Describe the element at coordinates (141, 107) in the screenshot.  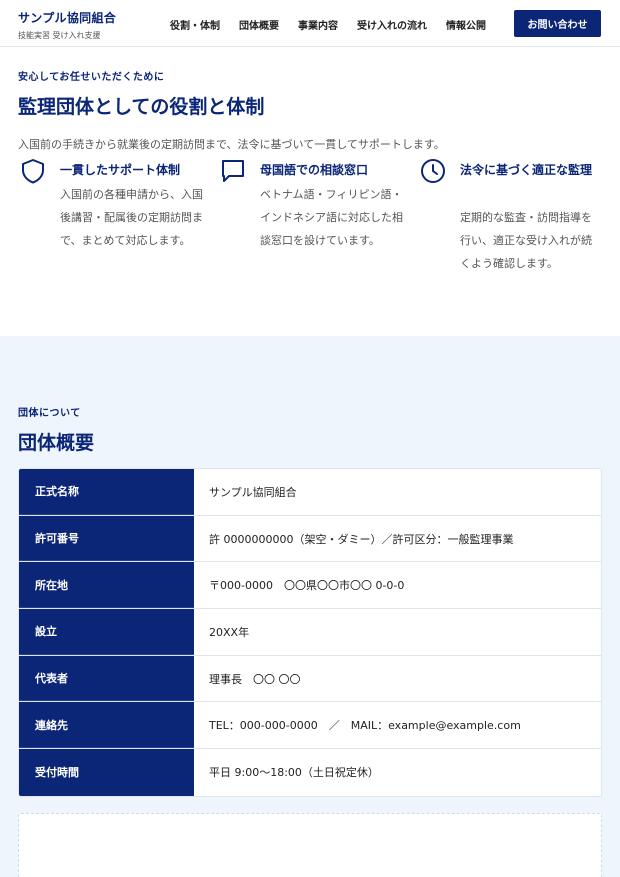
I see `role-title: 監理団体としての役割と体制` at that location.